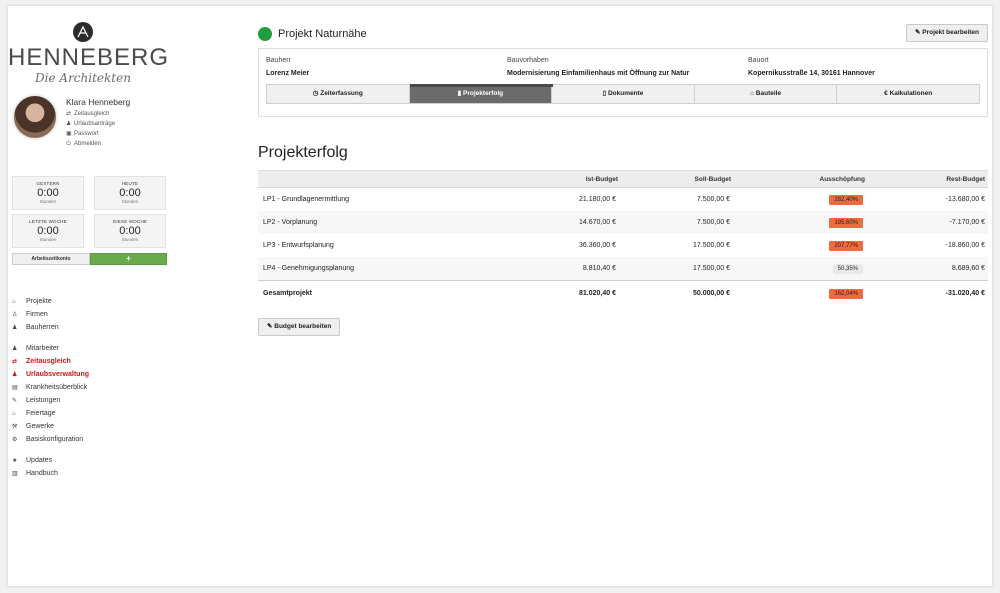 This screenshot has width=1000, height=593. I want to click on power-icon: ⏻, so click(68, 144).